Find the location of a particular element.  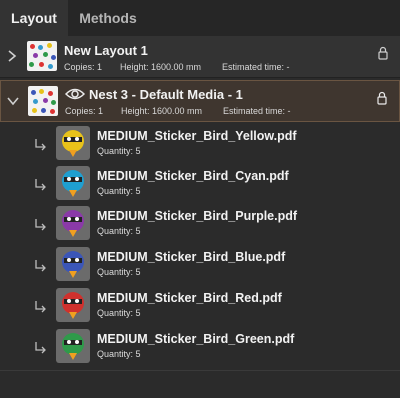

file-name: MEDIUM_Sticker_Bird_Cyan.pdf is located at coordinates (193, 176).